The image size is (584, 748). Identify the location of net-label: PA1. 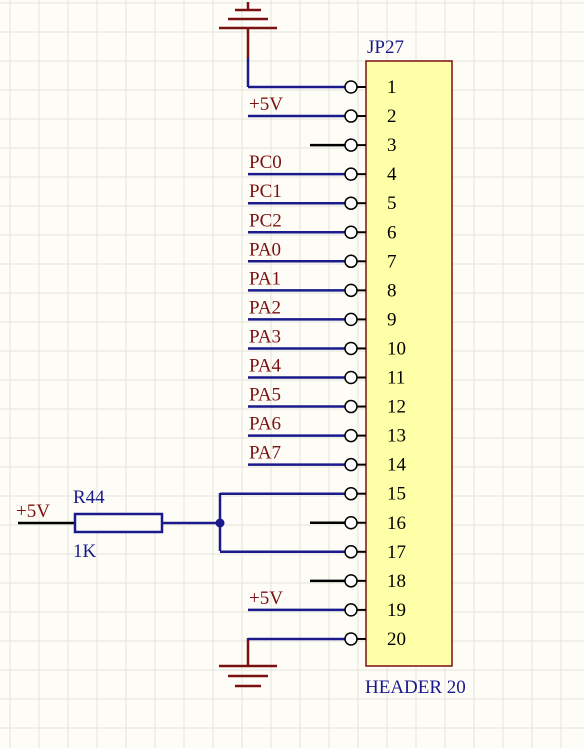
(265, 278).